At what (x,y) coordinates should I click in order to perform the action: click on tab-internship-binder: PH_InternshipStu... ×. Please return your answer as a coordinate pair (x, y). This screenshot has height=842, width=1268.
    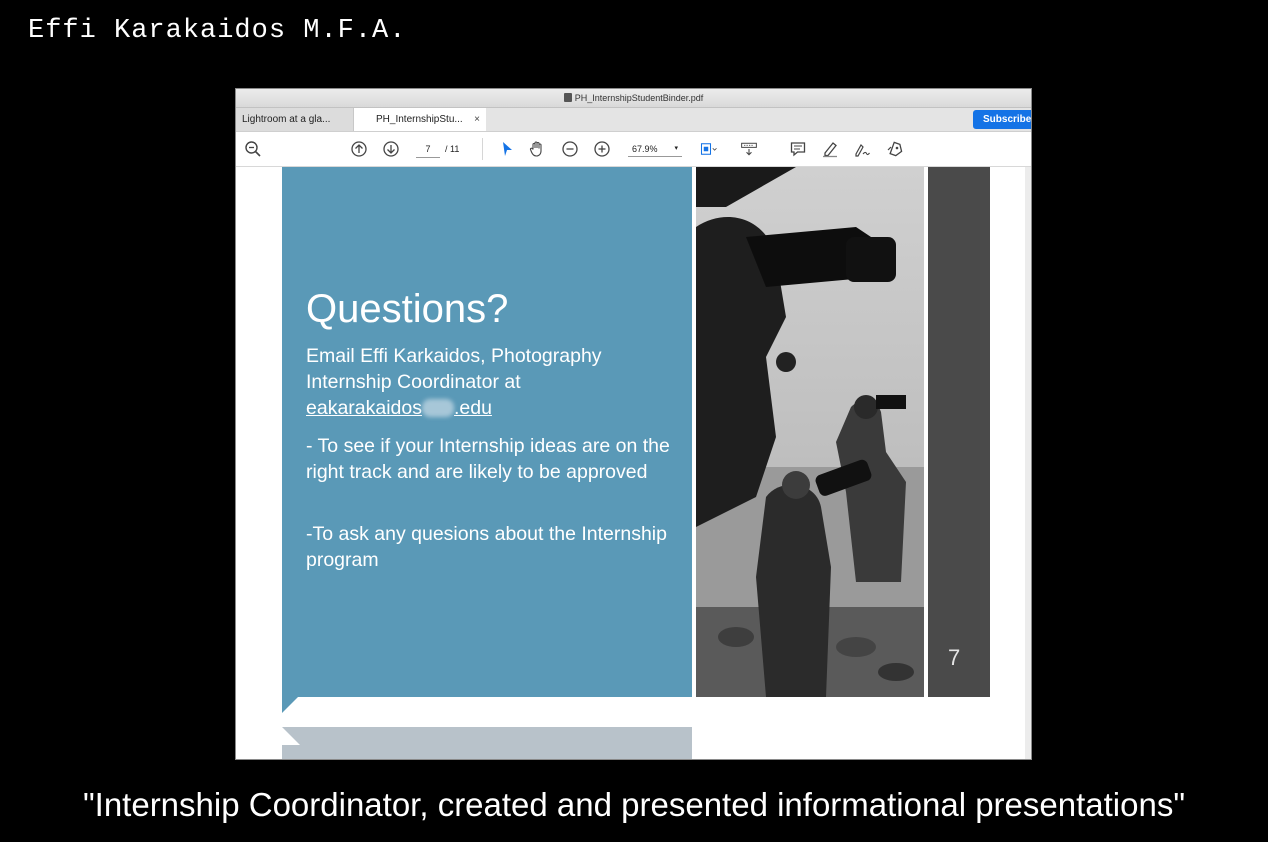
    Looking at the image, I should click on (420, 119).